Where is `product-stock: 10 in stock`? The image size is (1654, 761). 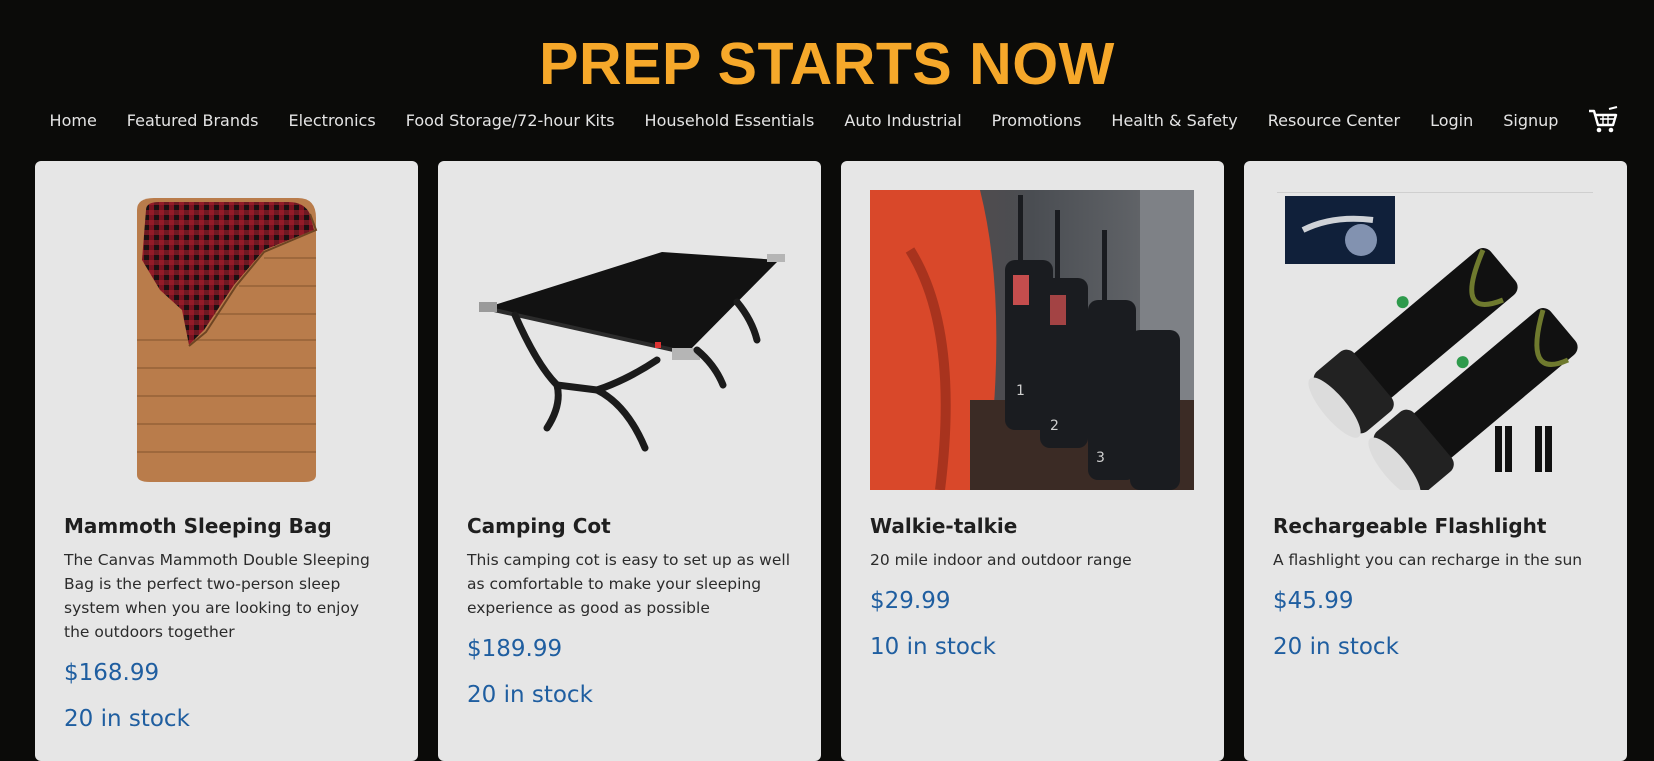
product-stock: 10 in stock is located at coordinates (933, 647).